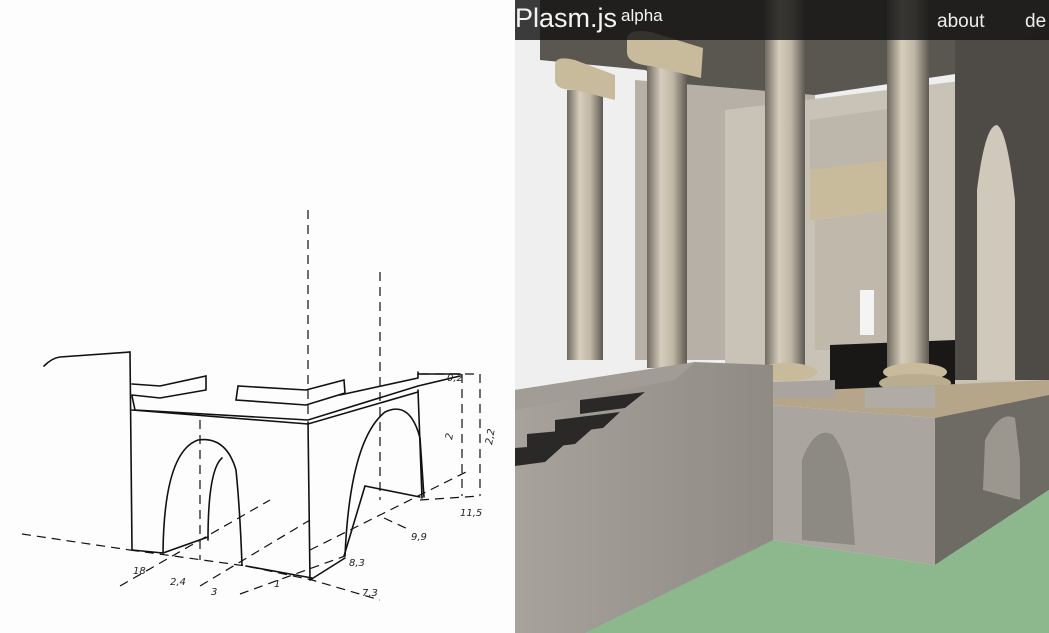  I want to click on brand-tag: alpha, so click(642, 15).